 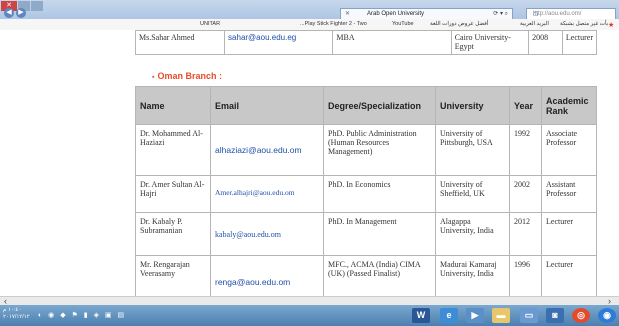 What do you see at coordinates (279, 42) in the screenshot?
I see `email-link: sahar@aou.edu.eg` at bounding box center [279, 42].